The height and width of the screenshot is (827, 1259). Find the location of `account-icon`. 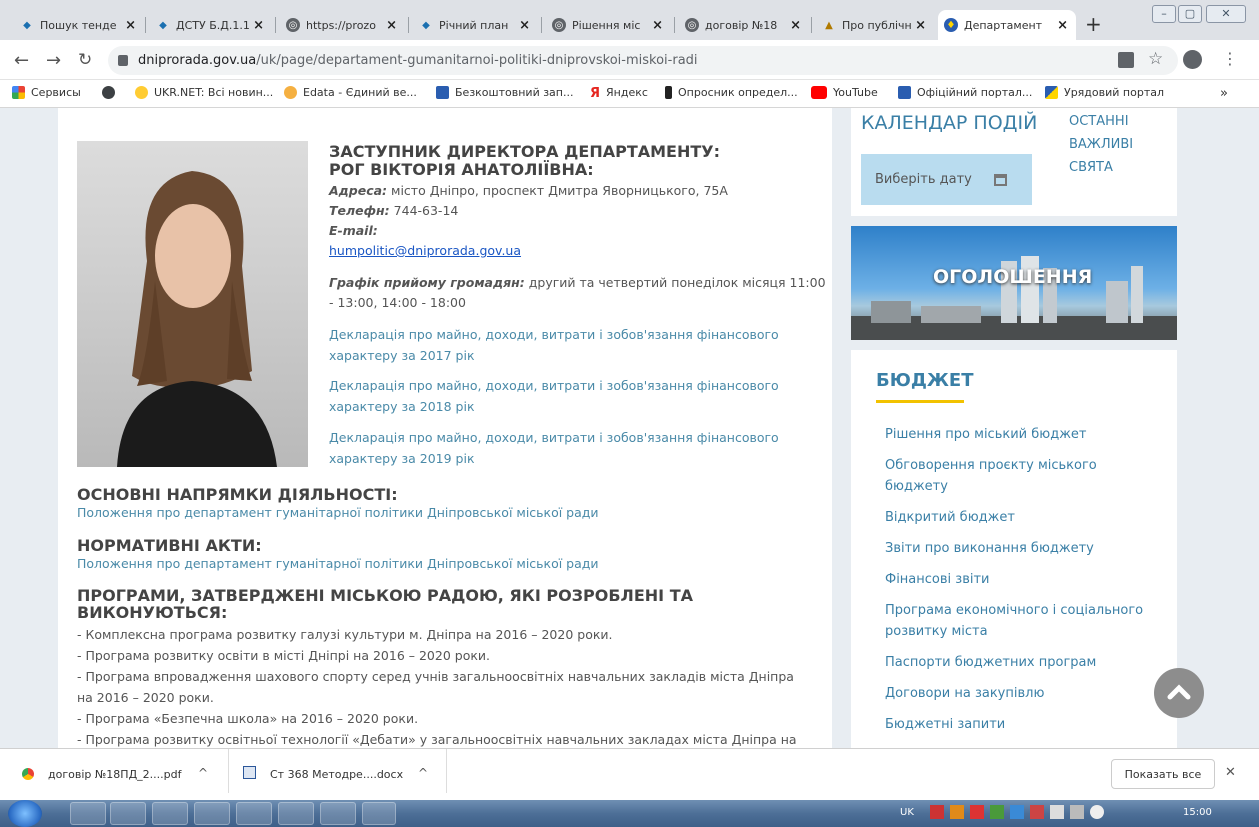

account-icon is located at coordinates (1192, 59).